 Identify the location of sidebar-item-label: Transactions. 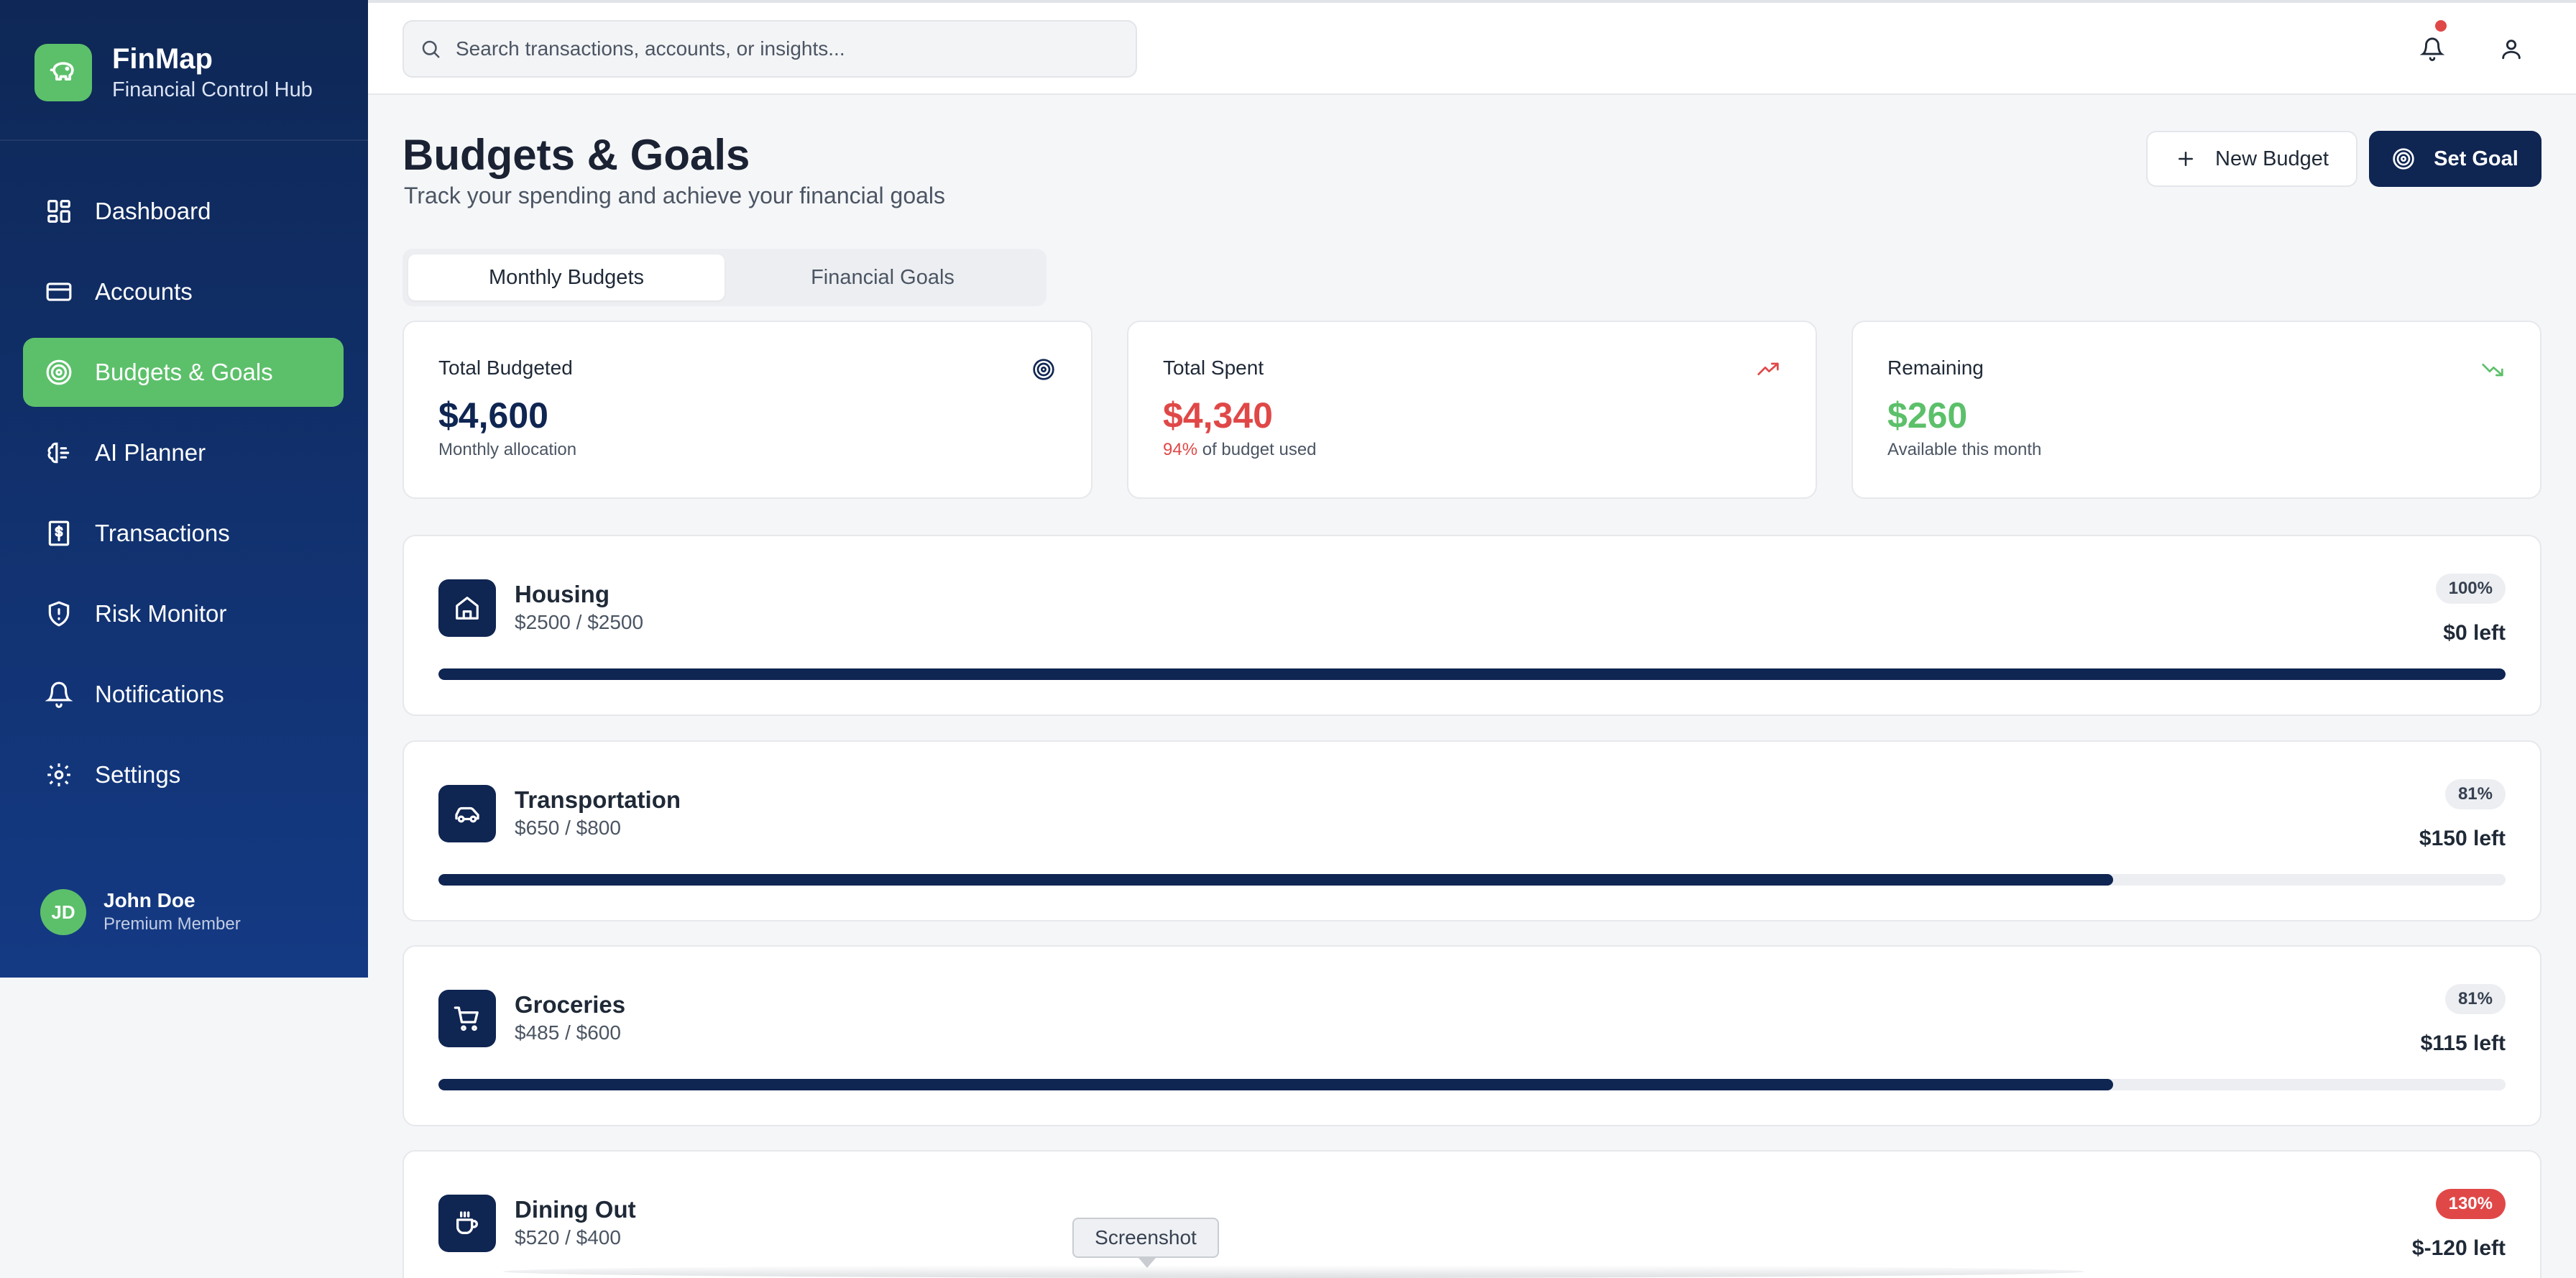
(162, 533).